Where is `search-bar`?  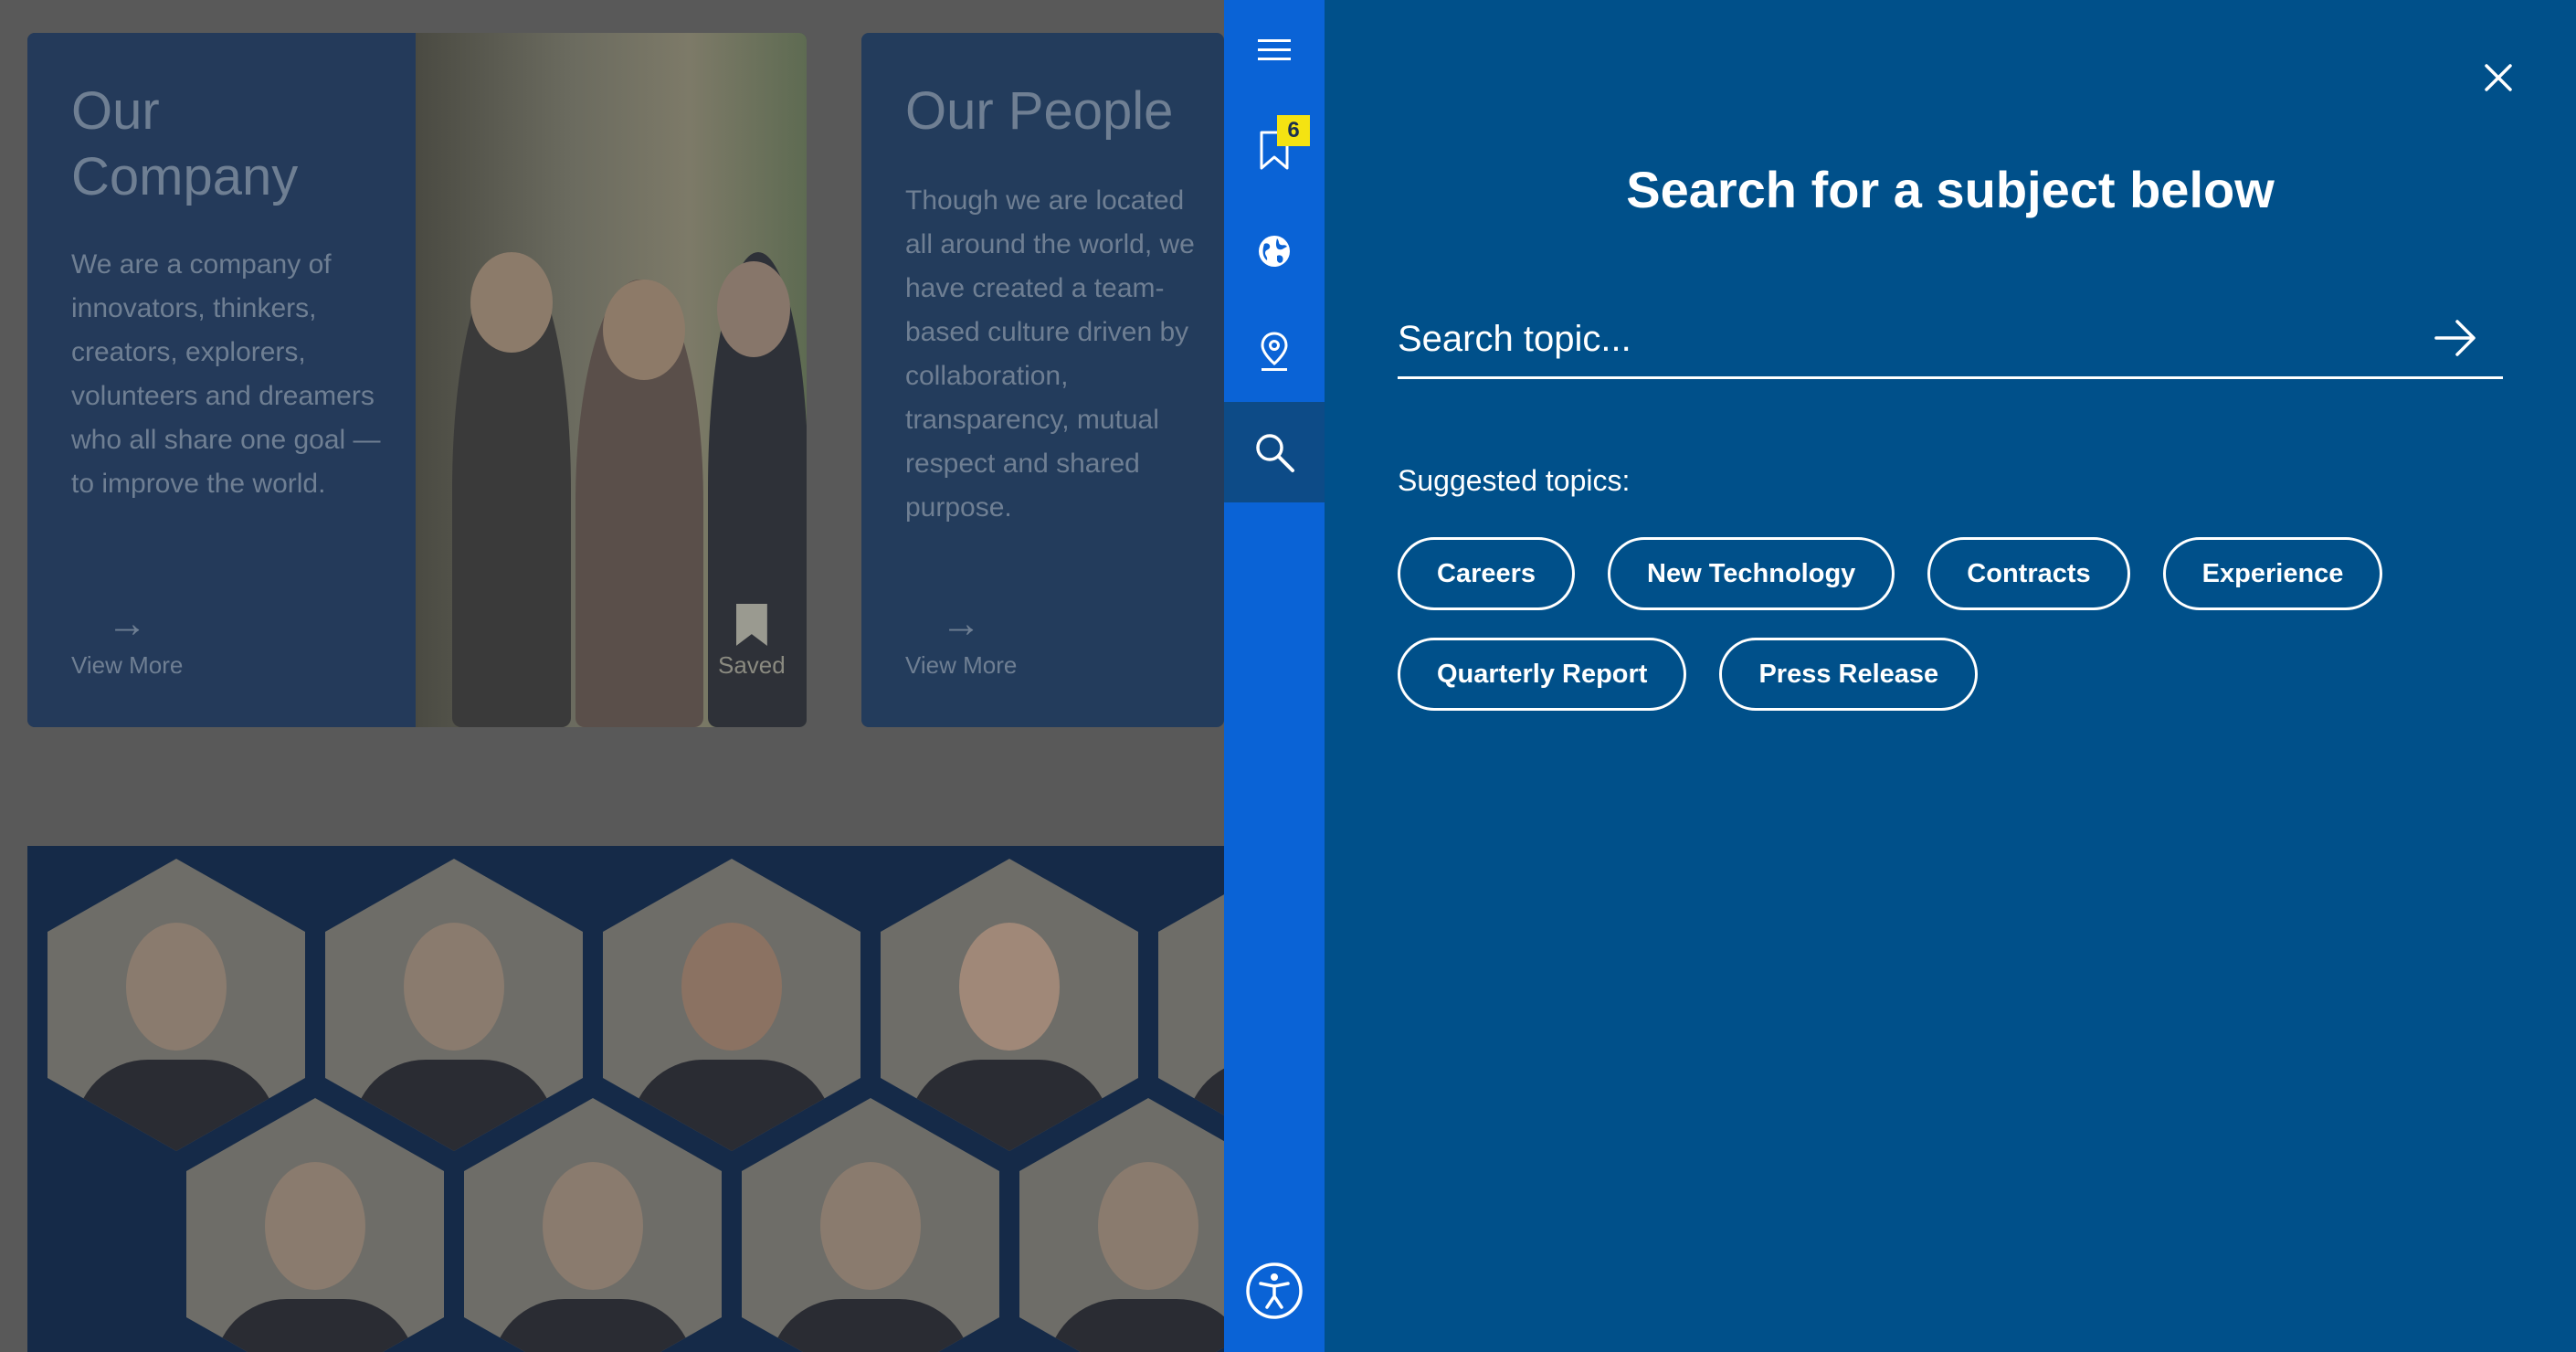
search-bar is located at coordinates (1951, 340).